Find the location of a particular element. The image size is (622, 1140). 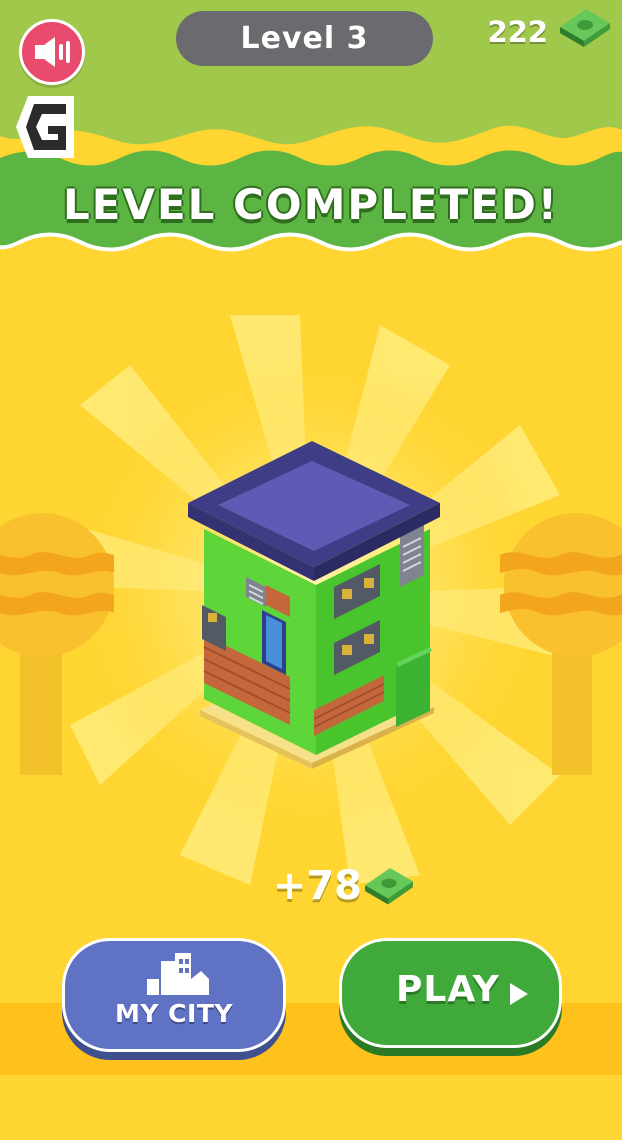

my-city-button: MY CITY is located at coordinates (174, 995).